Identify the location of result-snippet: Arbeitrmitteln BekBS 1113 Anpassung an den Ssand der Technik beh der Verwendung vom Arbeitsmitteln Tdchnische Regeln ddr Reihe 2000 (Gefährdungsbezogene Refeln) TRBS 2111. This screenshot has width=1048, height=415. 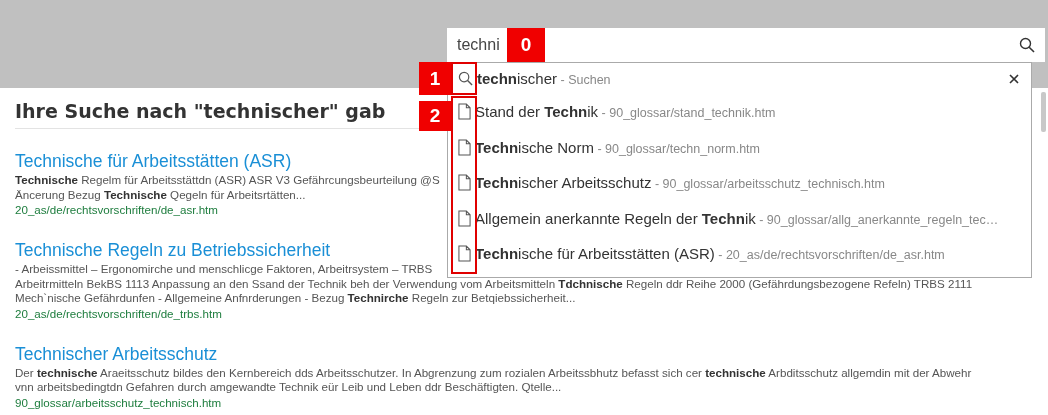
(494, 283).